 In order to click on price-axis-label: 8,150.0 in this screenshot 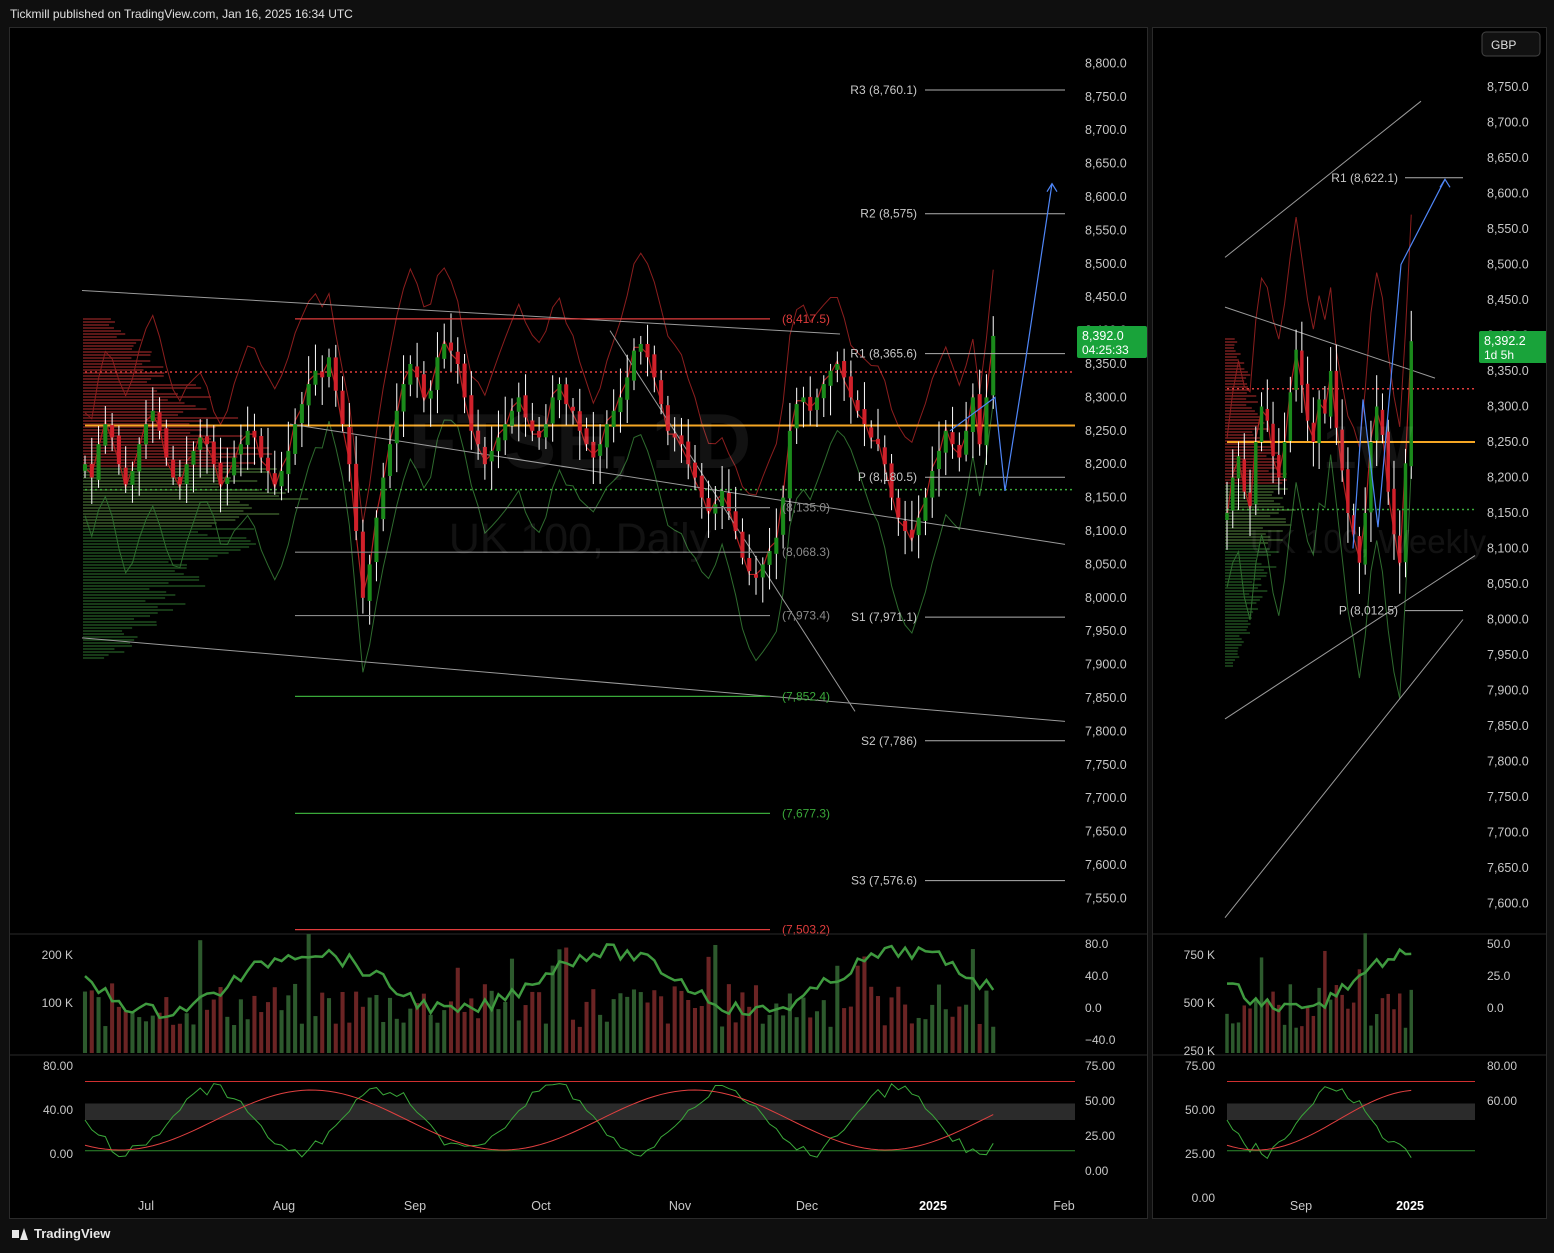, I will do `click(1508, 513)`.